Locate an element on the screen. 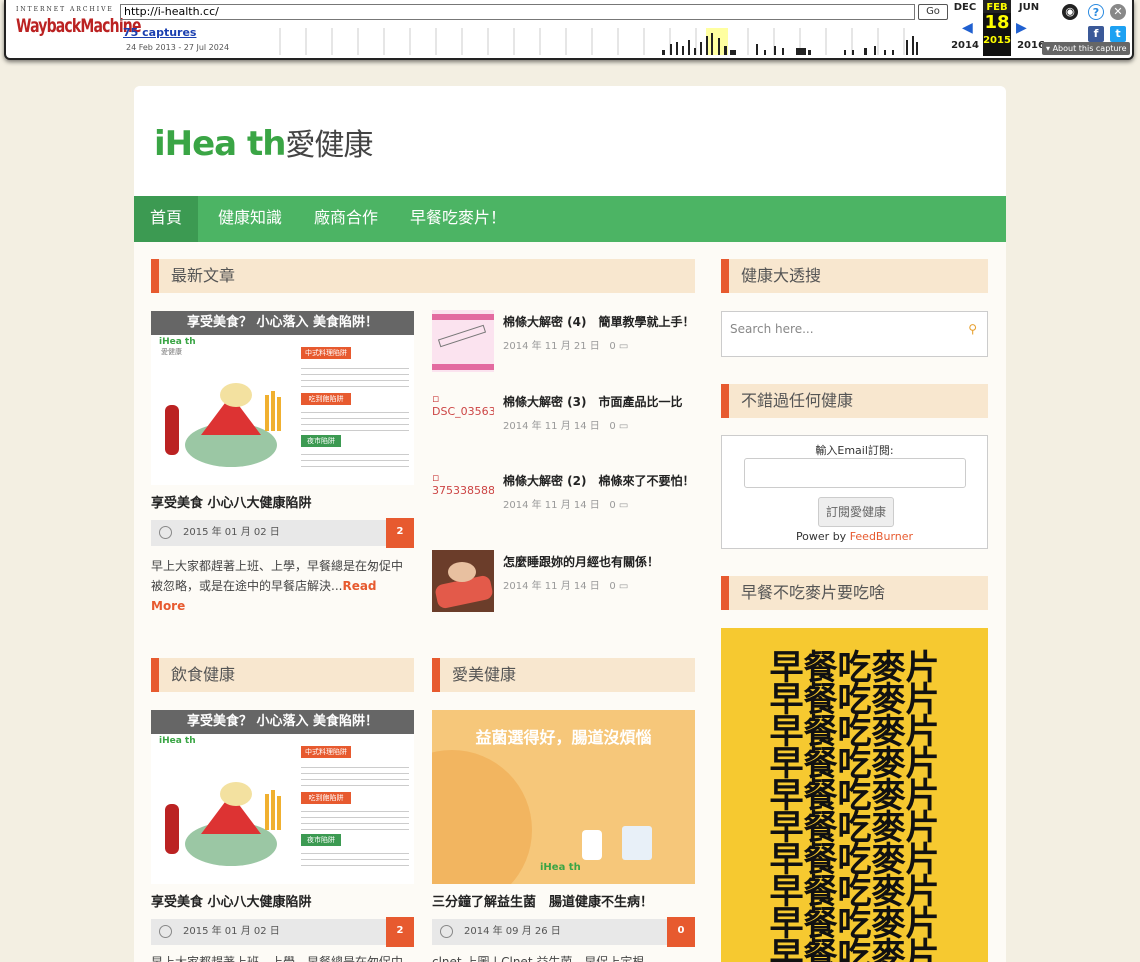  side-post-4-title: 怎麼睡跟妳的月經也有關係！ is located at coordinates (581, 561).